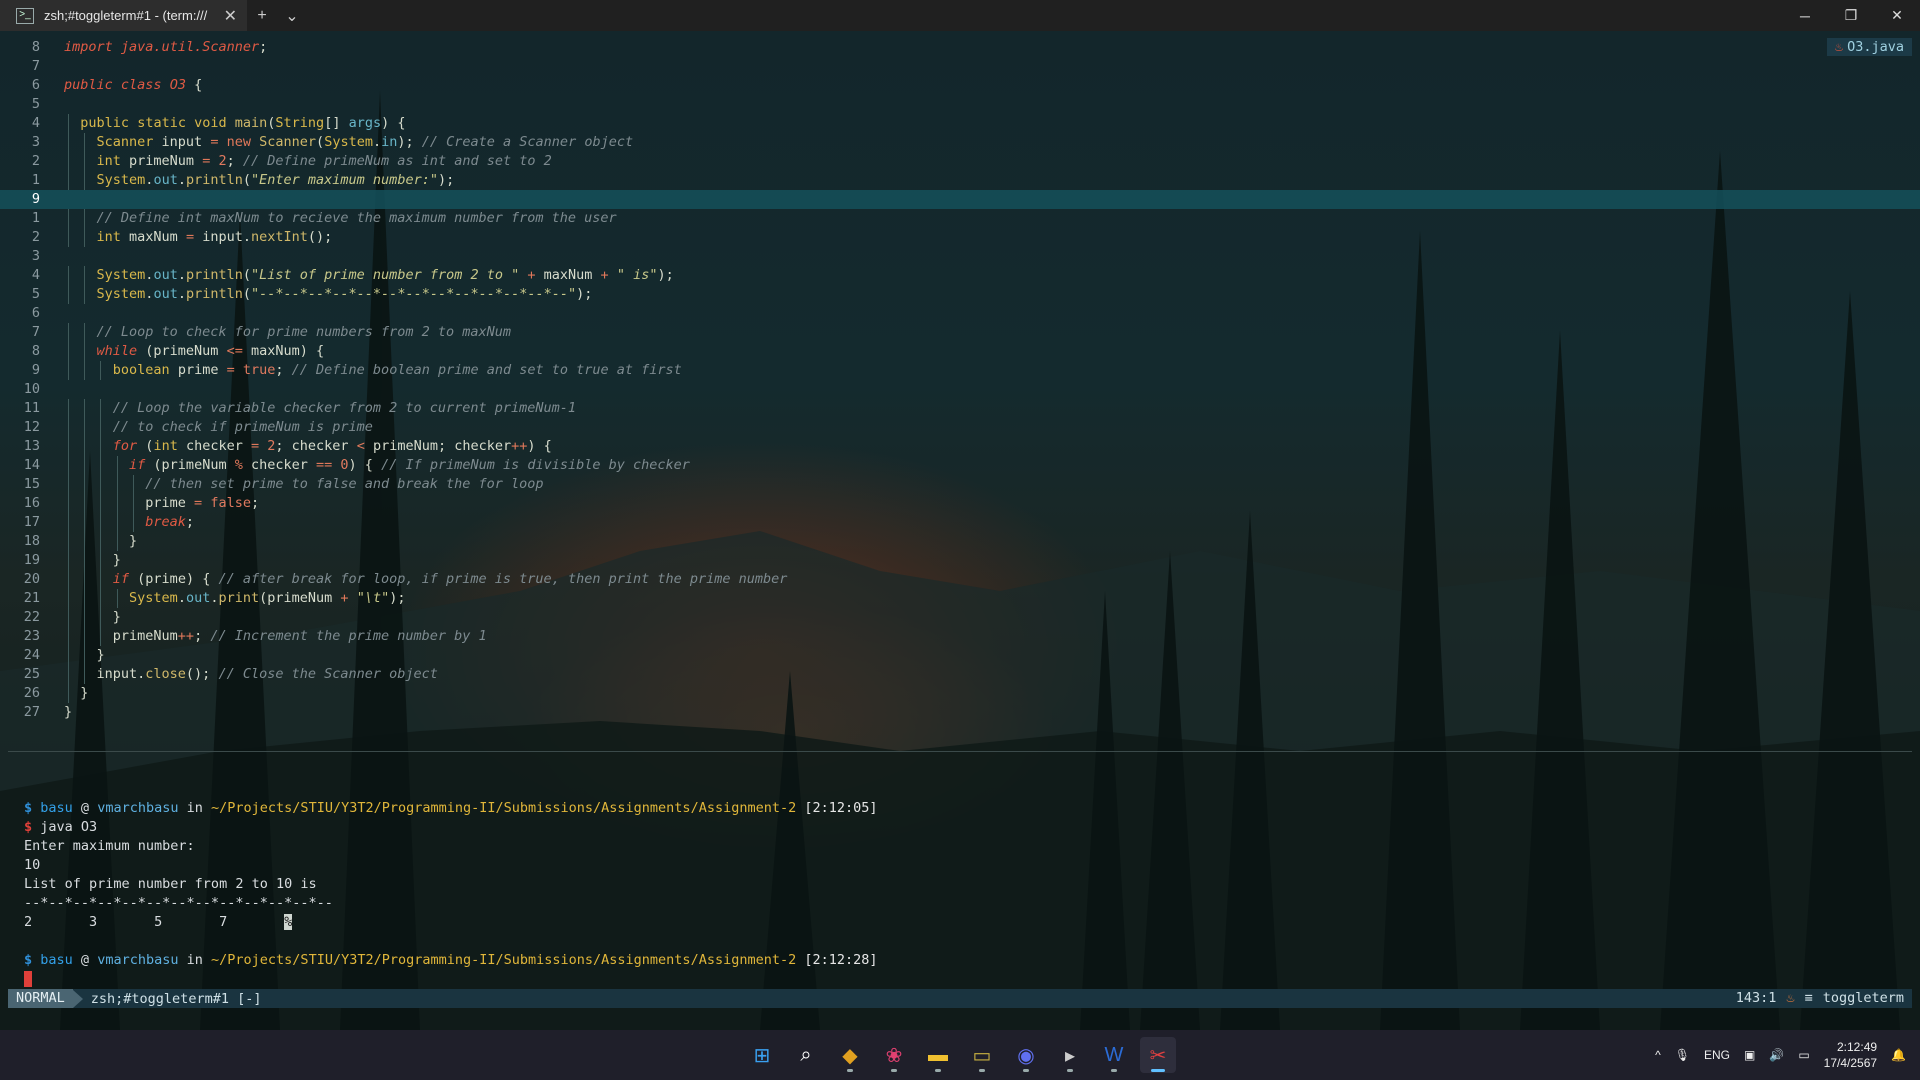  What do you see at coordinates (32, 865) in the screenshot?
I see `input-line: 10` at bounding box center [32, 865].